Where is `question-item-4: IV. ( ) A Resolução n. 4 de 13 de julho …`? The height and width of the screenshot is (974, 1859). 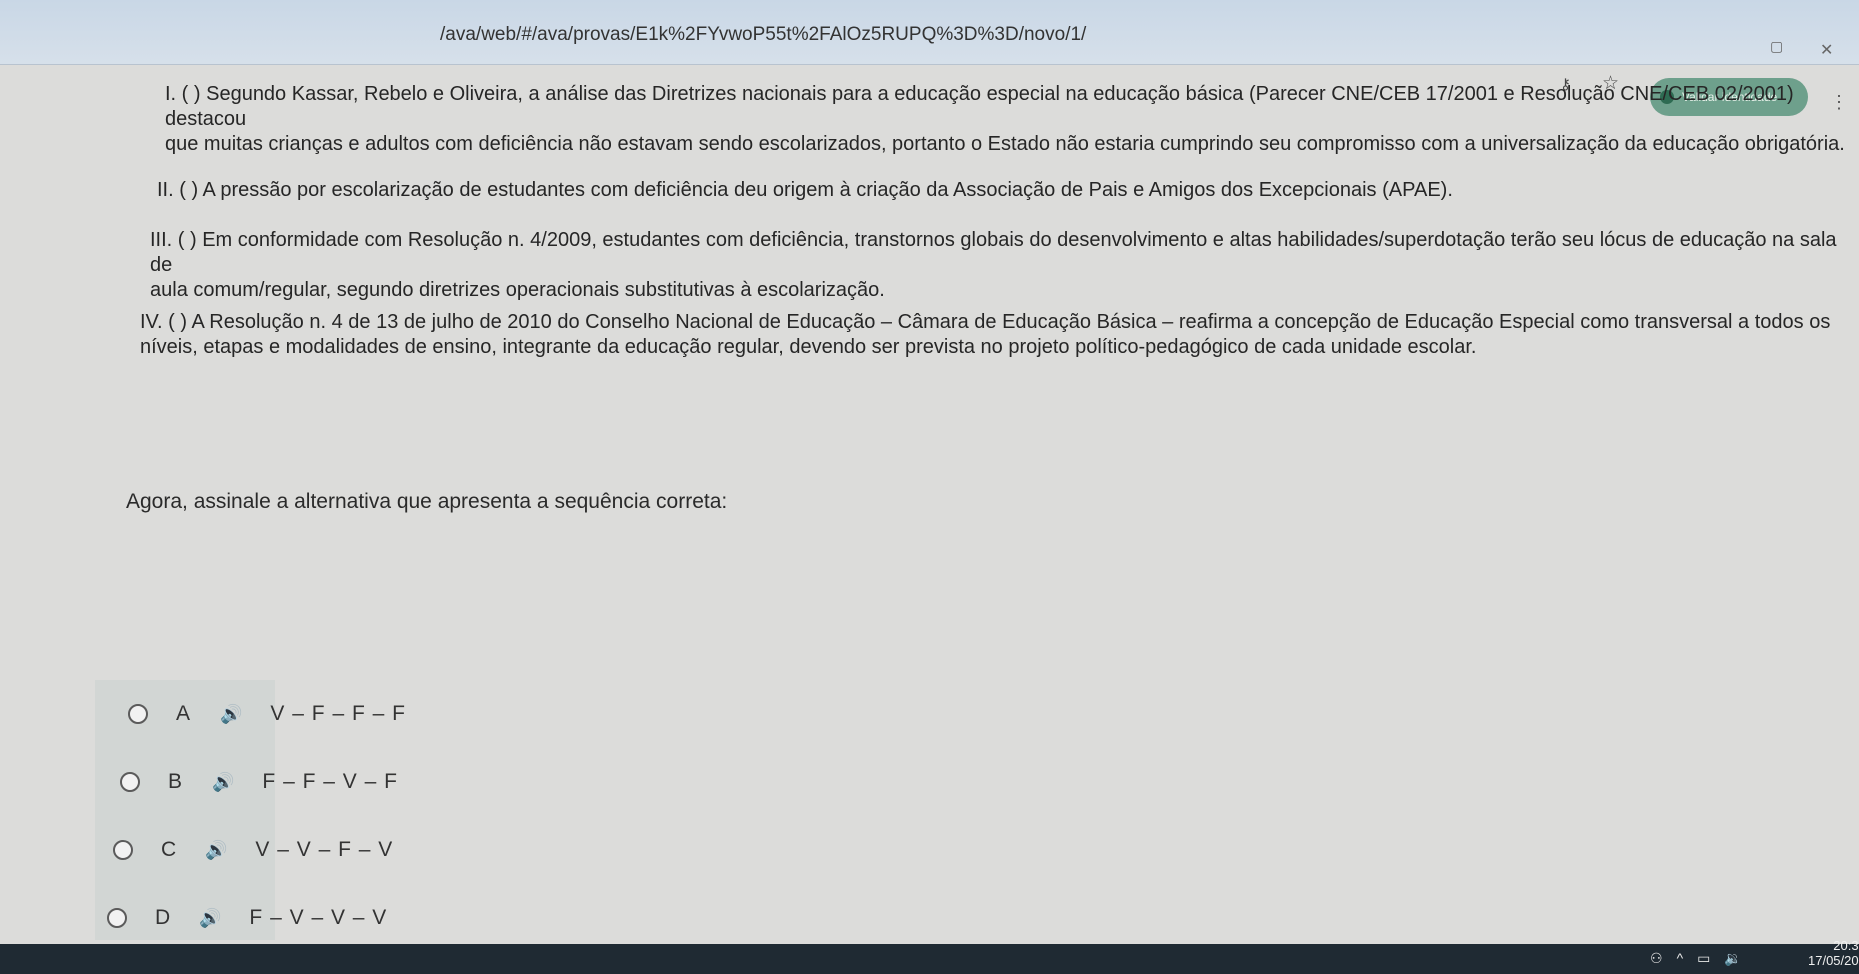
question-item-4: IV. ( ) A Resolução n. 4 de 13 de julho … is located at coordinates (990, 335).